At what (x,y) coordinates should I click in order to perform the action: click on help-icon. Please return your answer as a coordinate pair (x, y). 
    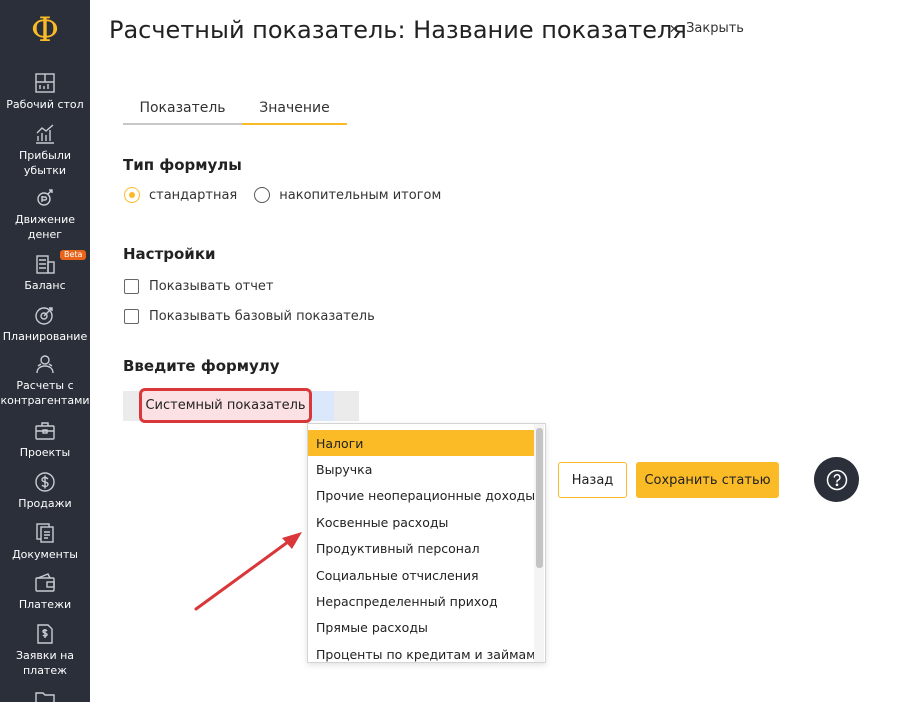
    Looking at the image, I should click on (836, 479).